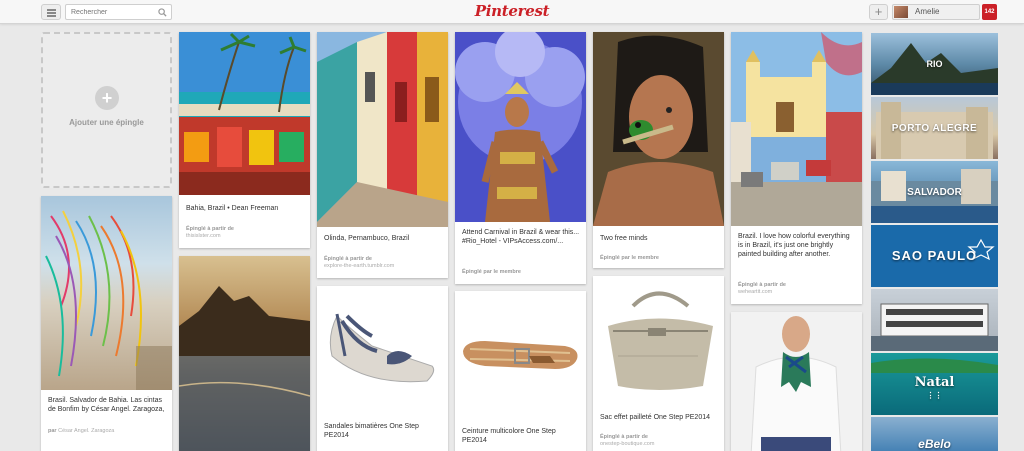 Image resolution: width=1024 pixels, height=451 pixels. I want to click on board-label: SAO PAULO, so click(934, 255).